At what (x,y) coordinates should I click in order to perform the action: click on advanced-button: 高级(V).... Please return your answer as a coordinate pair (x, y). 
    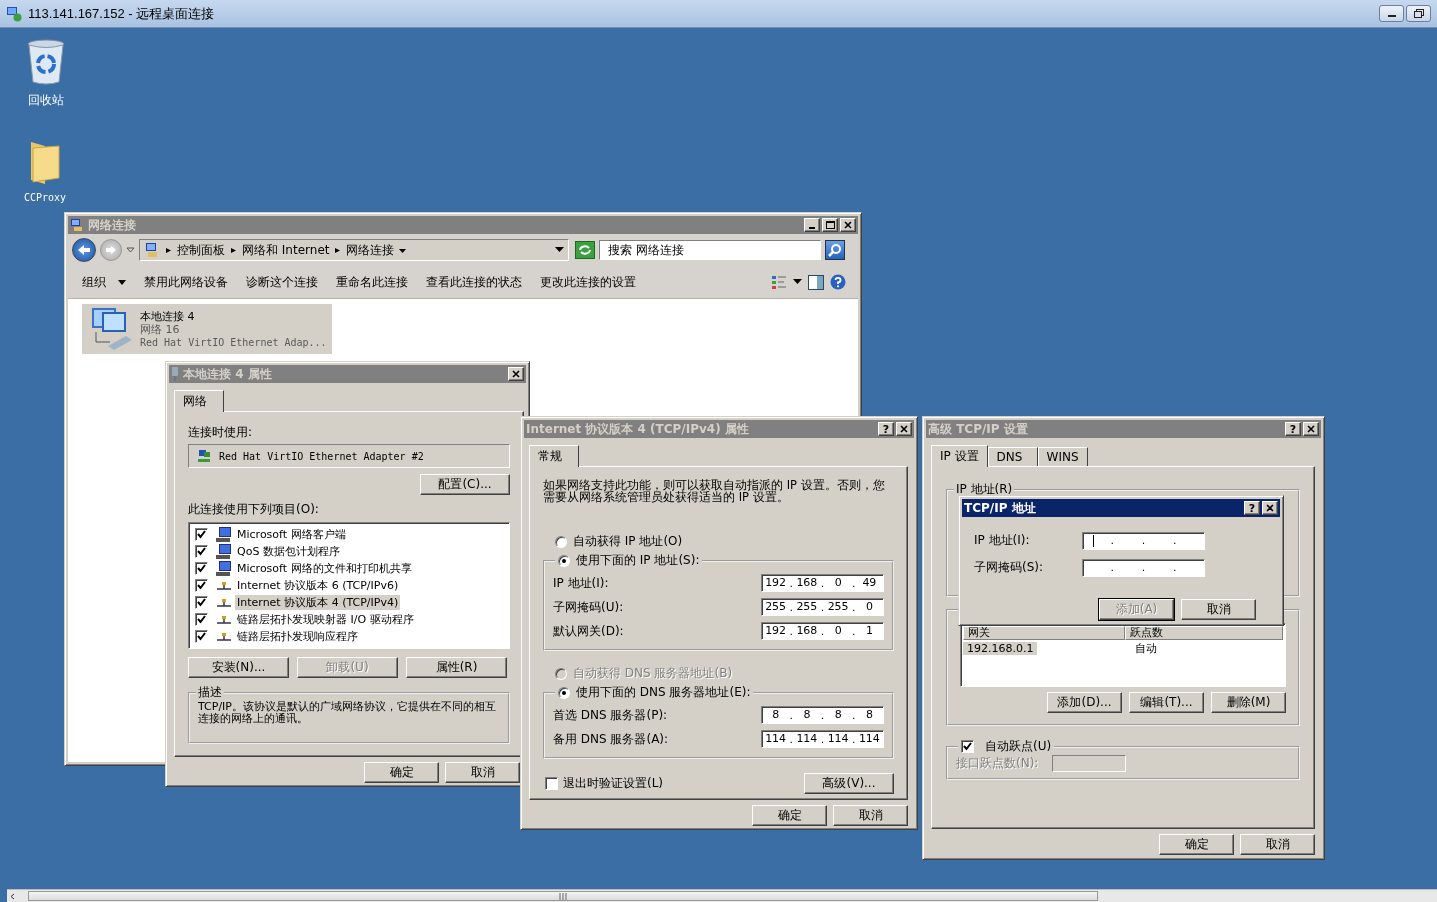
    Looking at the image, I should click on (849, 783).